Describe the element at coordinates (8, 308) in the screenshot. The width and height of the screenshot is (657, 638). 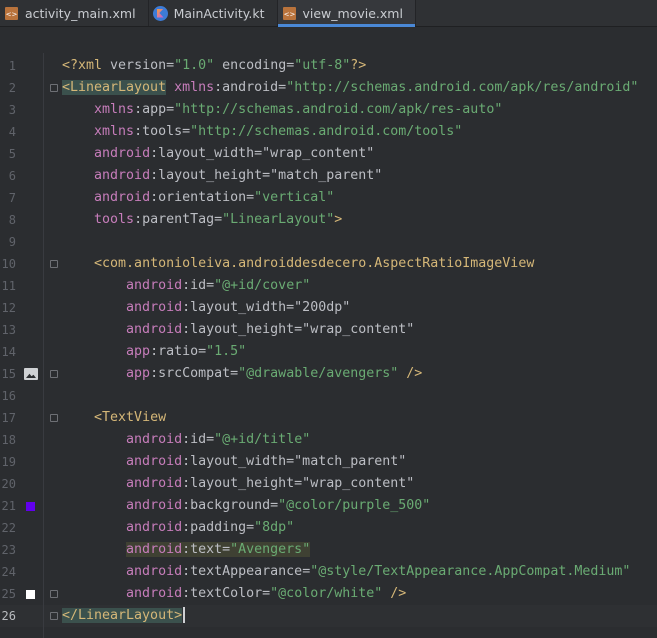
I see `line-number: 12` at that location.